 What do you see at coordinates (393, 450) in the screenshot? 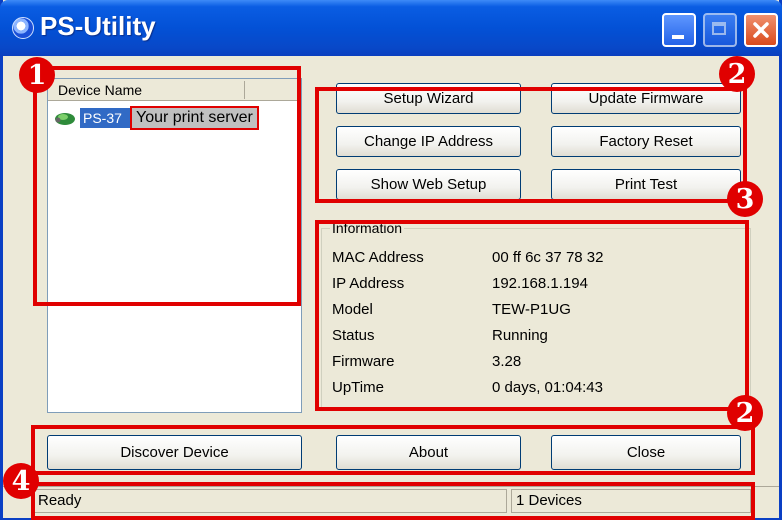
I see `callout-box-bottom-buttons` at bounding box center [393, 450].